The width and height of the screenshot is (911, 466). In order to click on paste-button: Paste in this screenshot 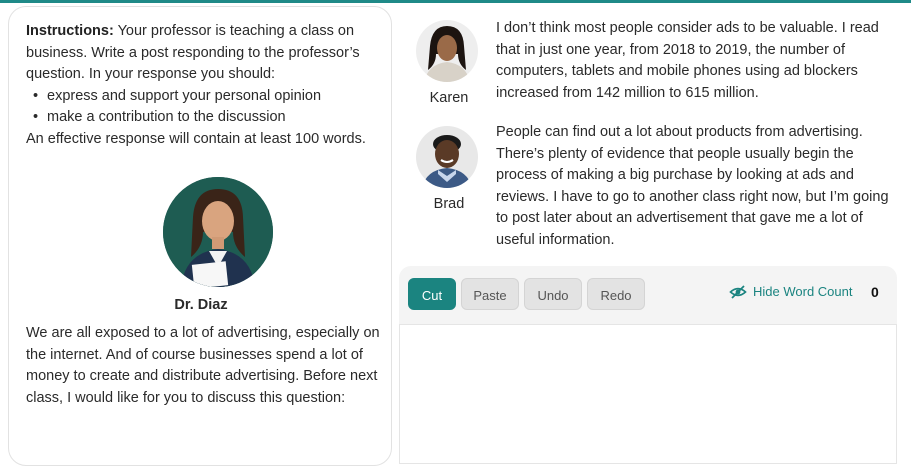, I will do `click(490, 294)`.